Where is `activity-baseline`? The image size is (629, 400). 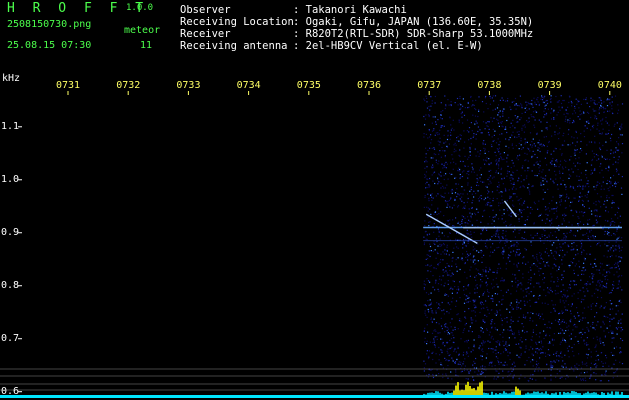 activity-baseline is located at coordinates (314, 396).